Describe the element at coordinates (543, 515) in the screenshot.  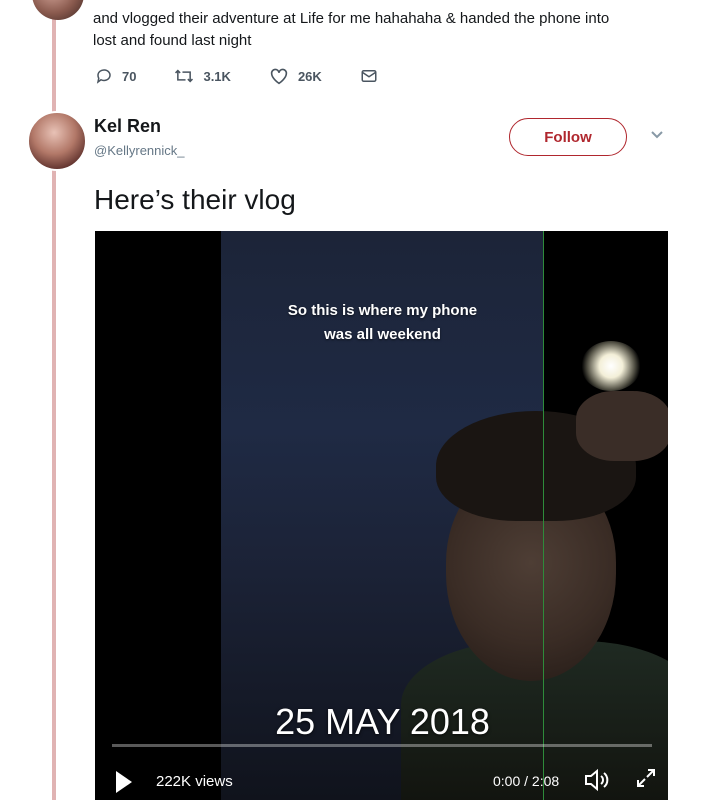
I see `frame-edge-line` at that location.